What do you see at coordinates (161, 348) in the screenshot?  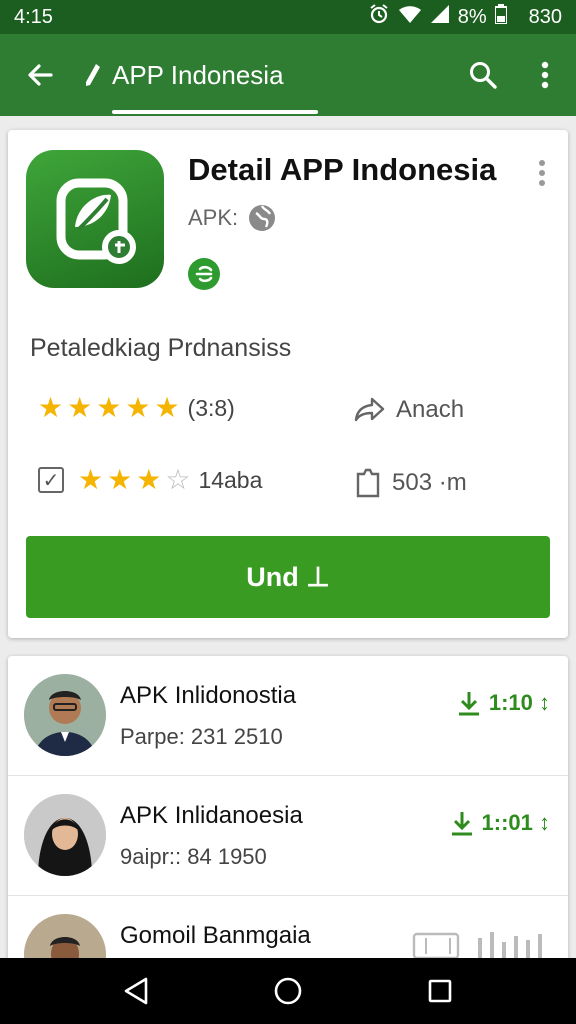 I see `app-subtitle: Petaledkiag Prdnansiss` at bounding box center [161, 348].